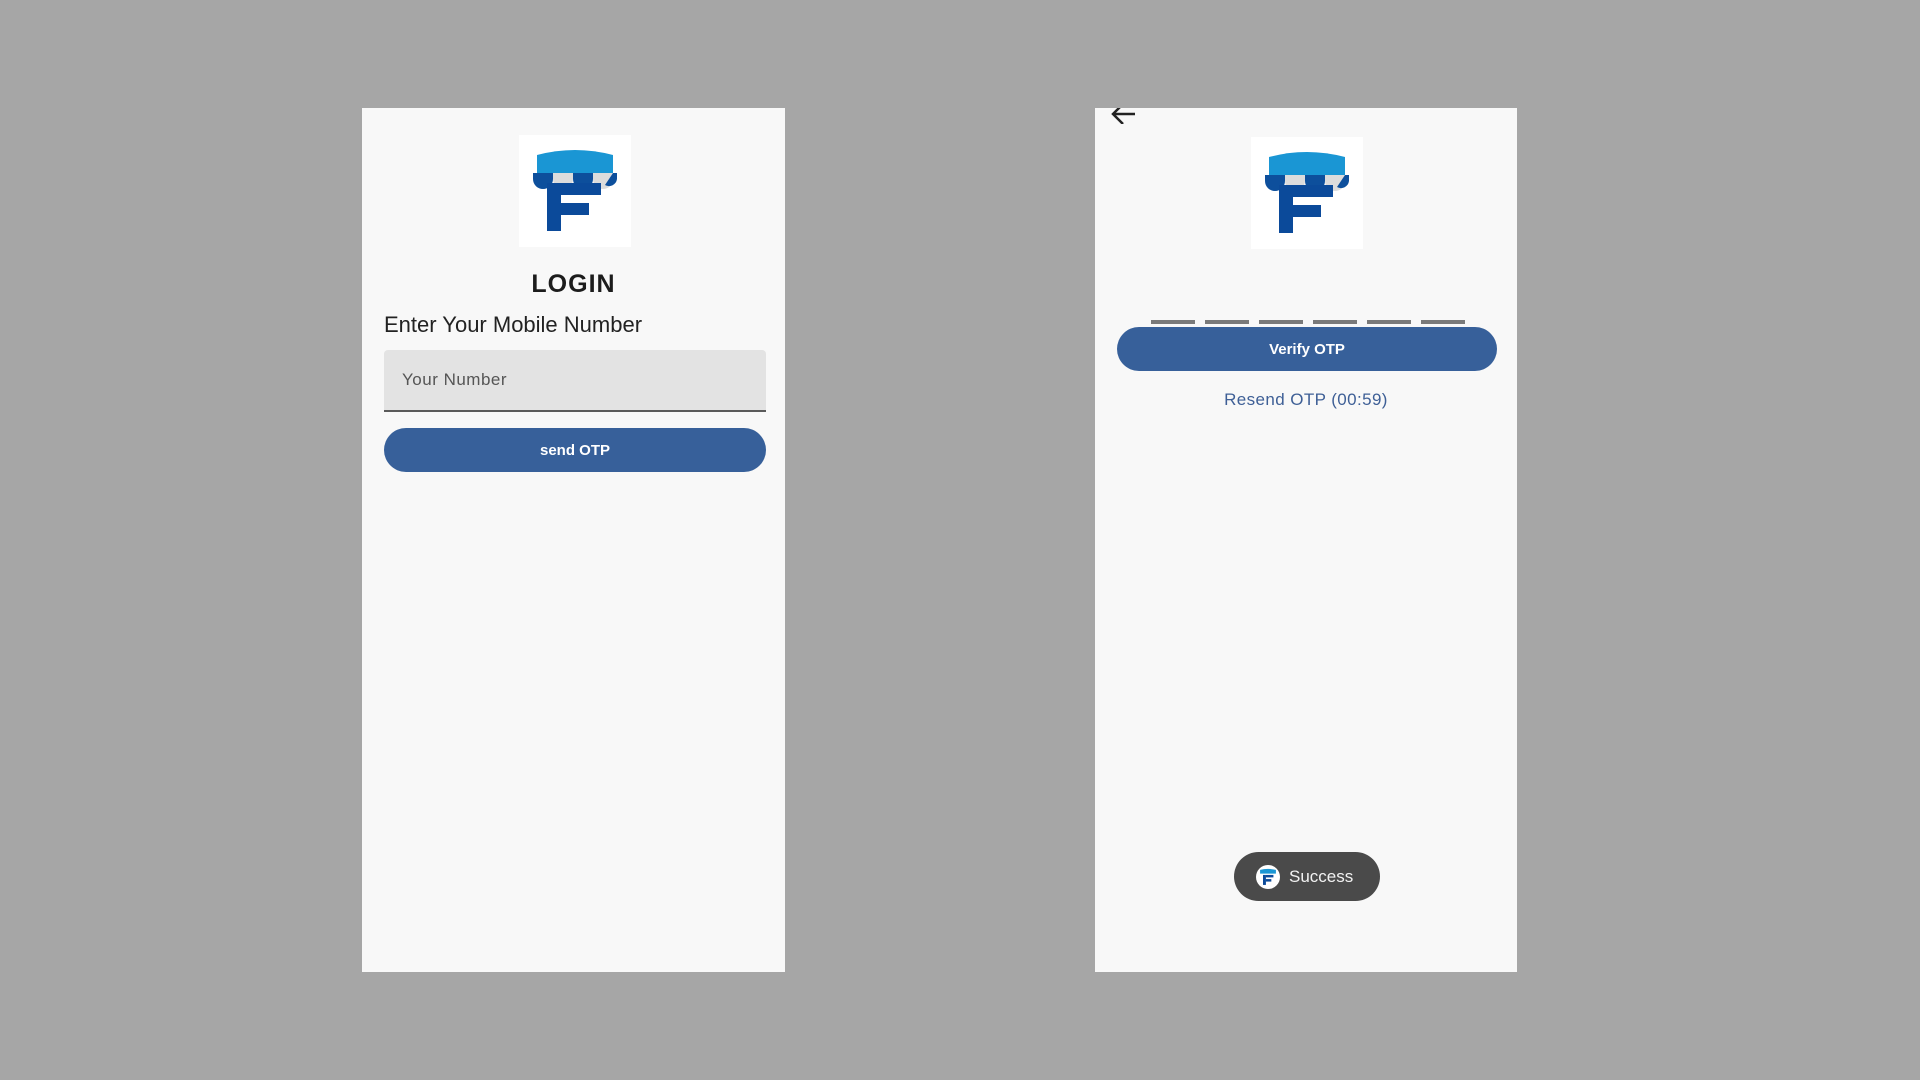 The height and width of the screenshot is (1080, 1920). Describe the element at coordinates (573, 284) in the screenshot. I see `page-title: LOGIN` at that location.